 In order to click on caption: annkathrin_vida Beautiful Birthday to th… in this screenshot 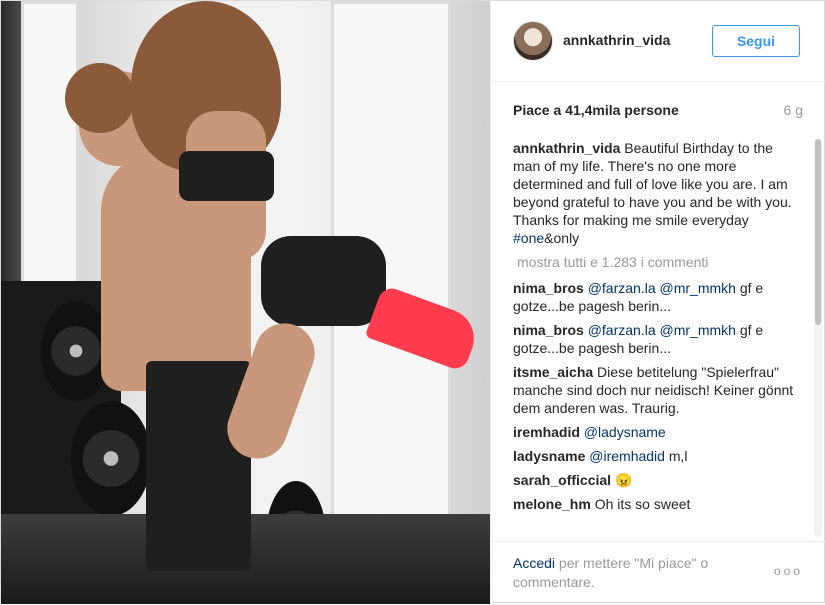, I will do `click(655, 193)`.